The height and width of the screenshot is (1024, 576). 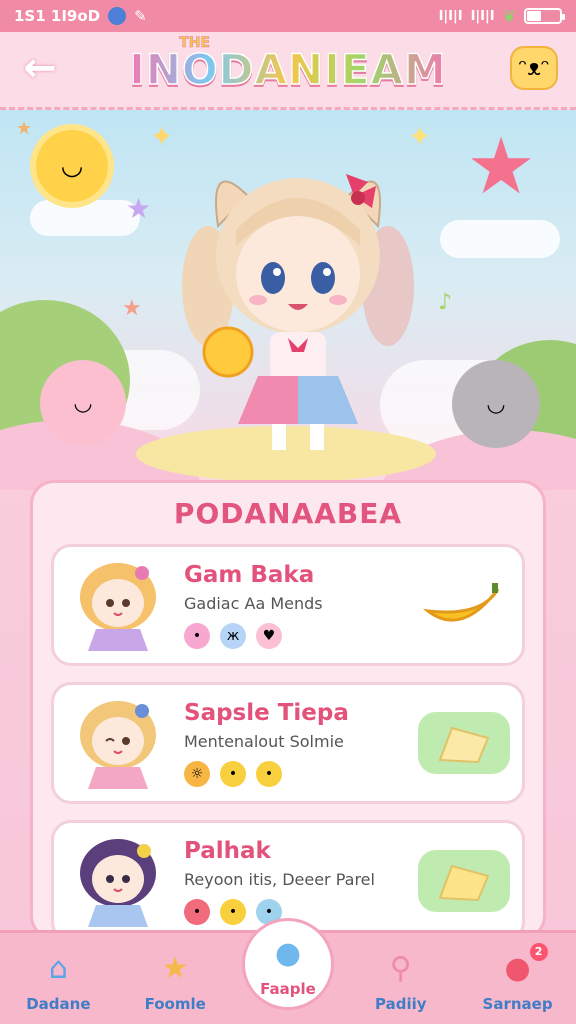 What do you see at coordinates (140, 16) in the screenshot?
I see `edit-icon: ✎` at bounding box center [140, 16].